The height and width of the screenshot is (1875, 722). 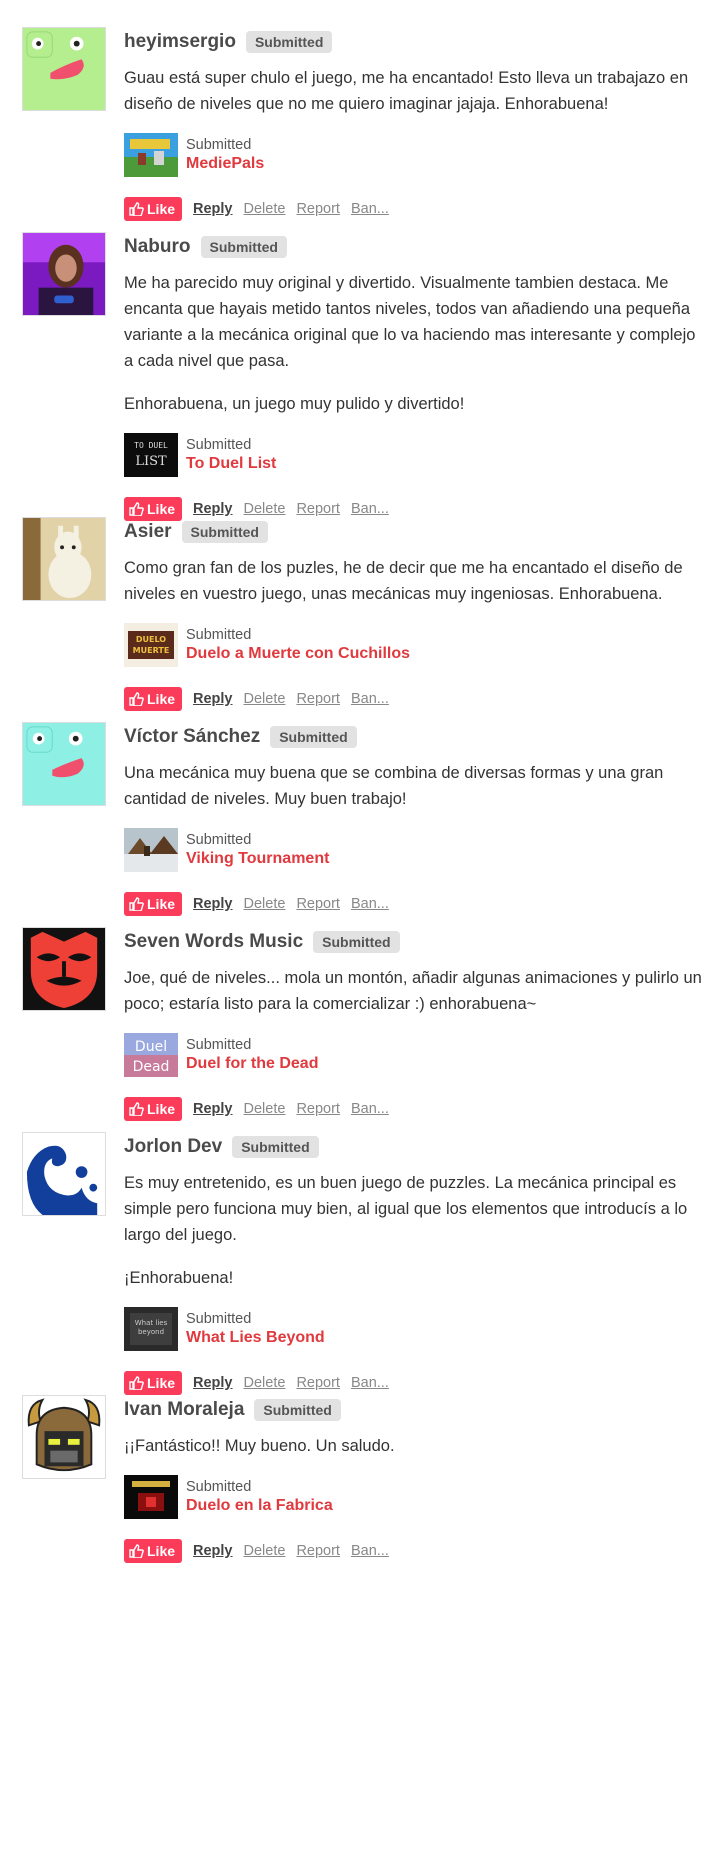 What do you see at coordinates (414, 155) in the screenshot?
I see `game-entry: Submitted MediePals` at bounding box center [414, 155].